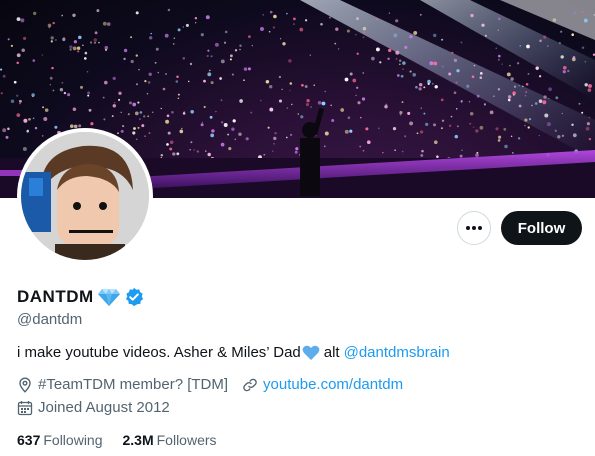 The height and width of the screenshot is (456, 595). I want to click on following-count: 637, so click(29, 440).